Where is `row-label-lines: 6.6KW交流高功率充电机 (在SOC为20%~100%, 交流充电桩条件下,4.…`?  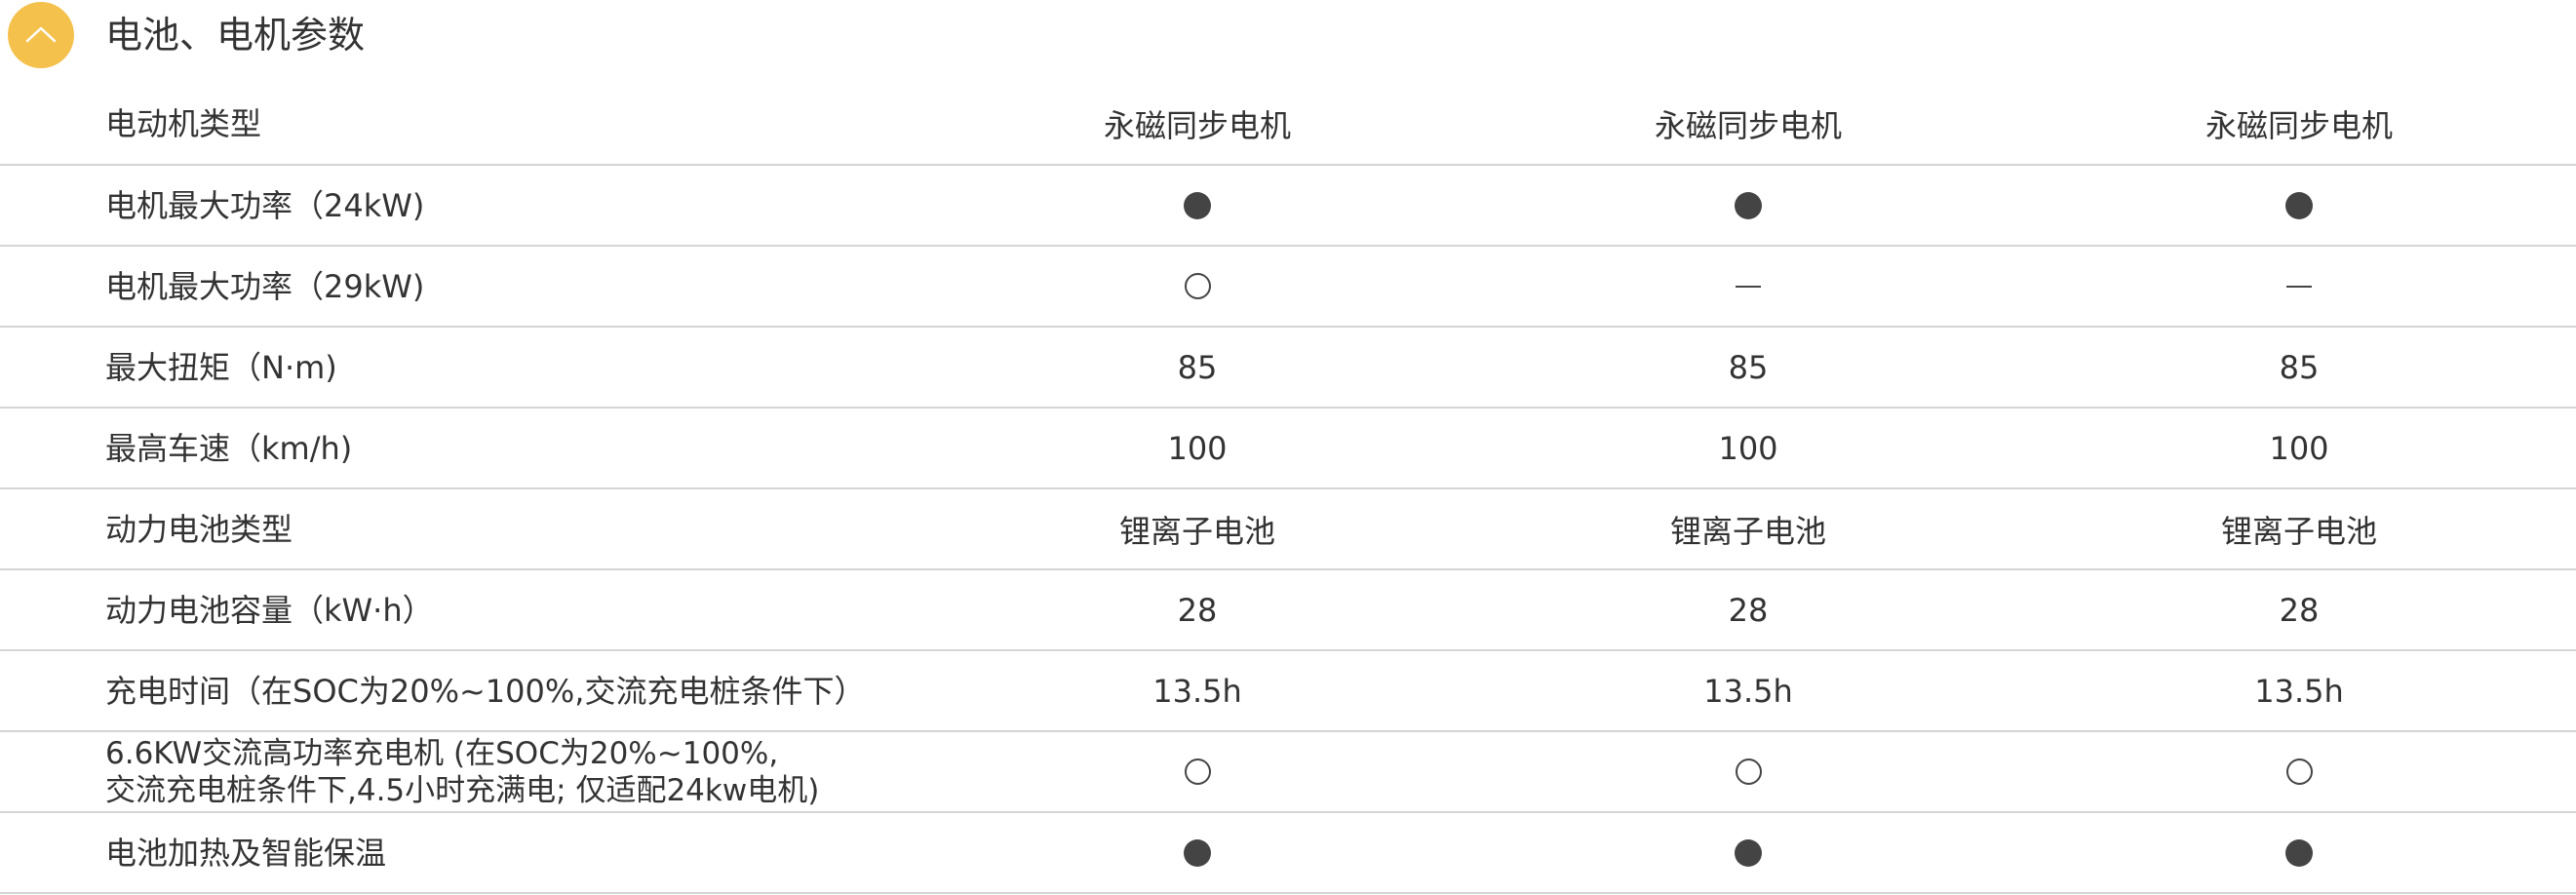 row-label-lines: 6.6KW交流高功率充电机 (在SOC为20%~100%, 交流充电桩条件下,4.… is located at coordinates (462, 772).